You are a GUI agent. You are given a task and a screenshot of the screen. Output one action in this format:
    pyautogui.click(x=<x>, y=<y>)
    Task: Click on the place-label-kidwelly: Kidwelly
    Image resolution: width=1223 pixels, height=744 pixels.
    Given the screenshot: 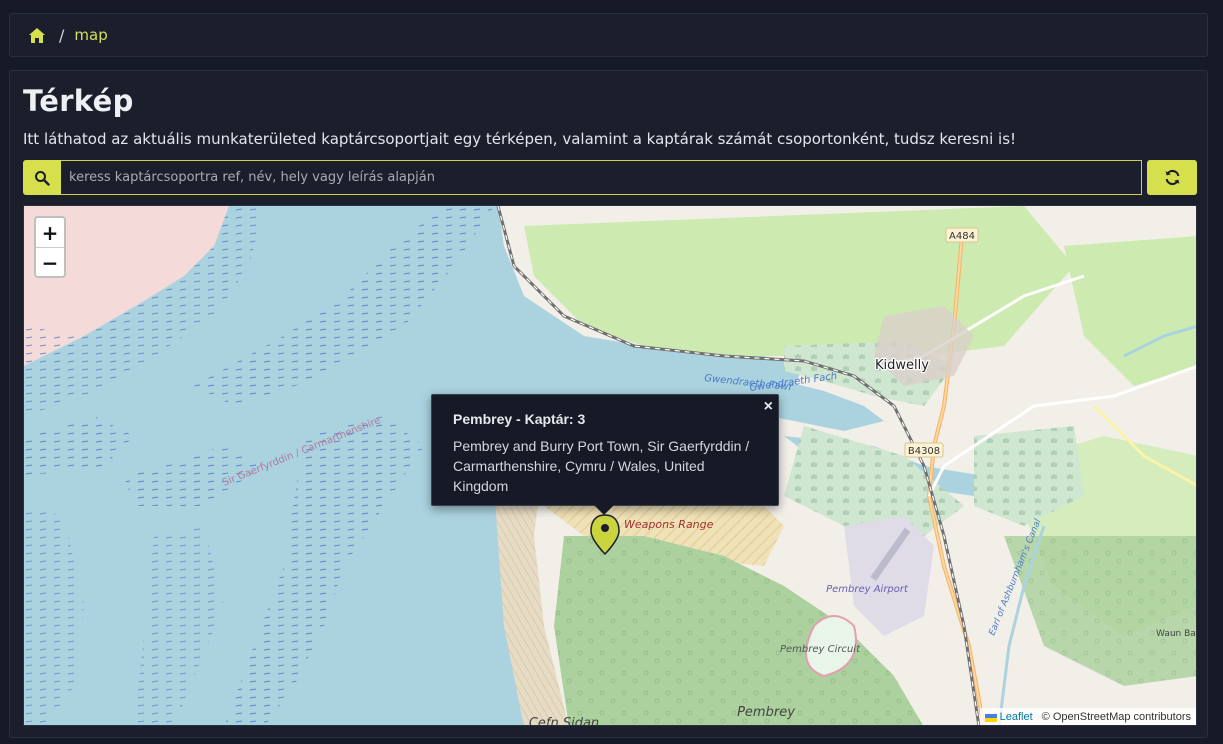 What is the action you would take?
    pyautogui.click(x=902, y=365)
    